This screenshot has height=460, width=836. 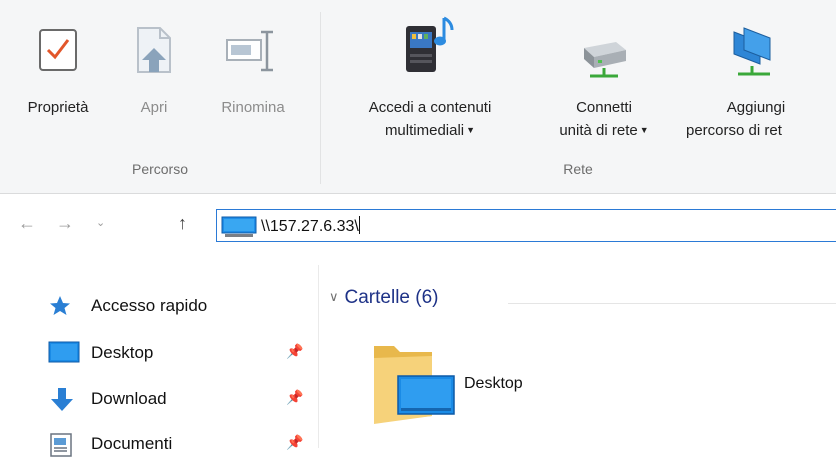 What do you see at coordinates (179, 444) in the screenshot?
I see `sidebar-item-documents: Documenti 📌` at bounding box center [179, 444].